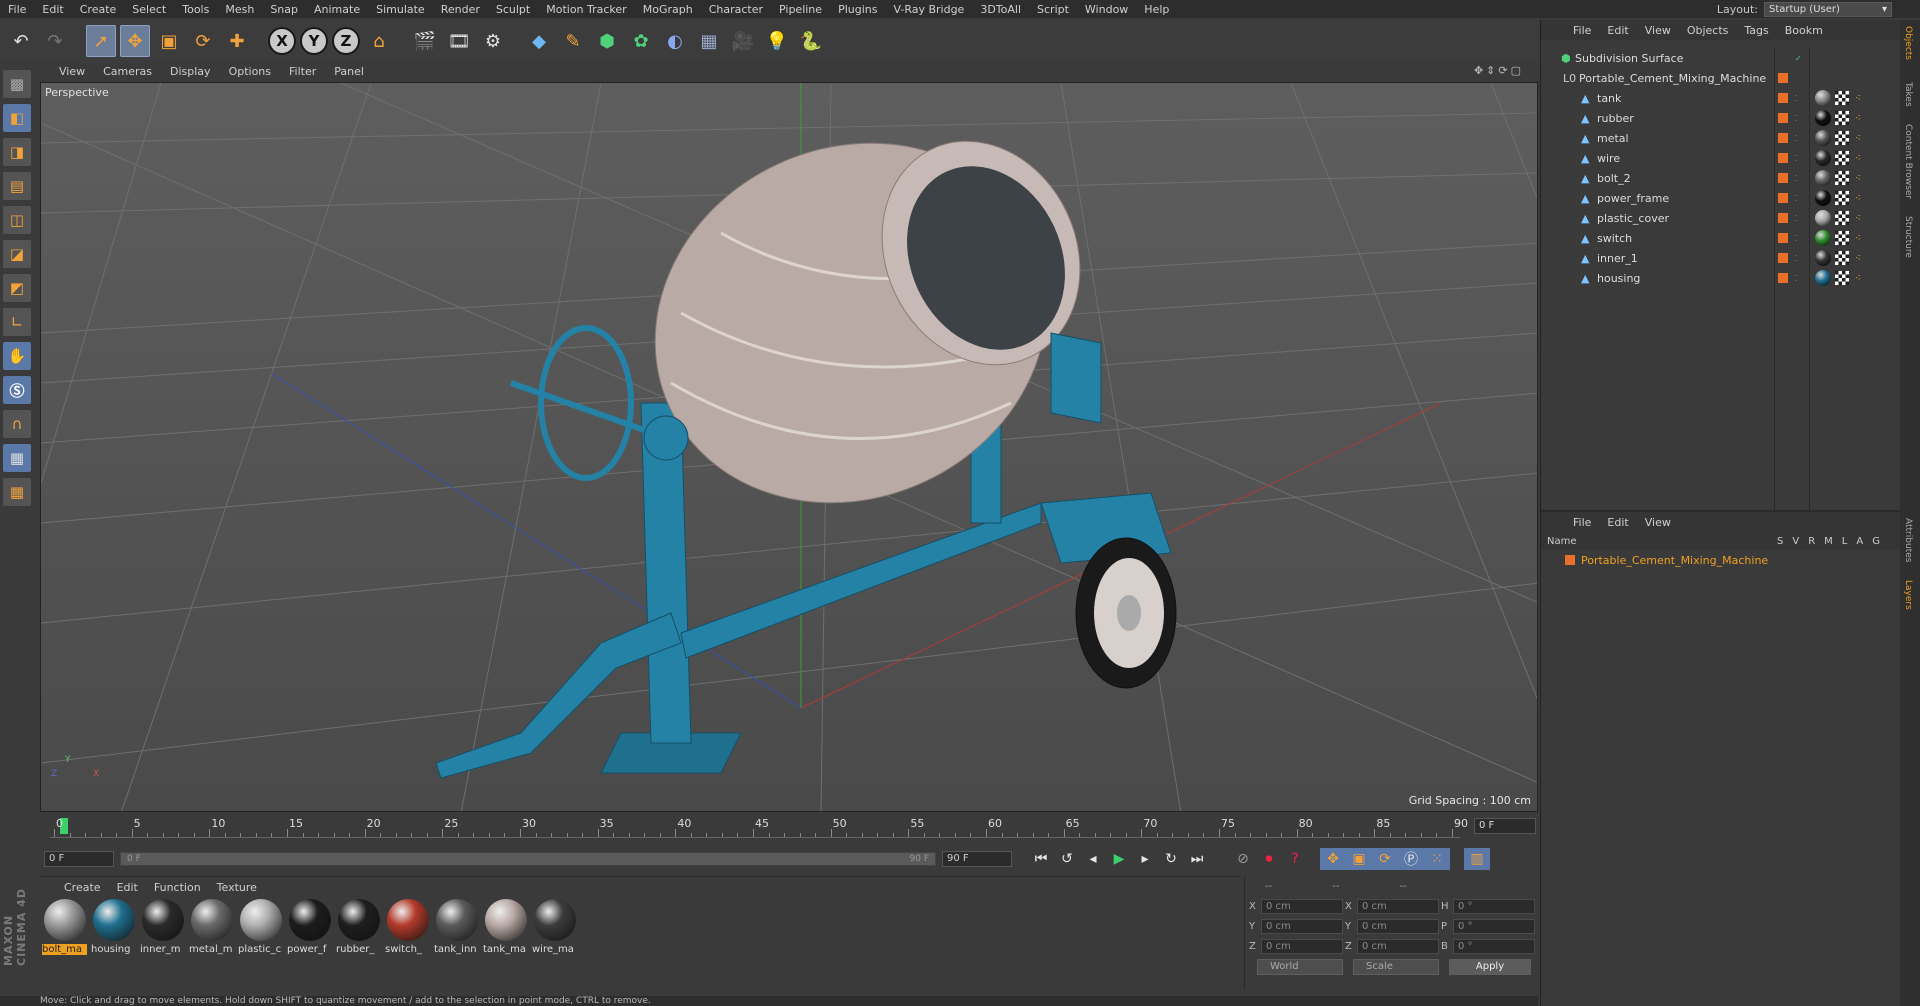 Image resolution: width=1920 pixels, height=1006 pixels. I want to click on menu-create: Create, so click(98, 9).